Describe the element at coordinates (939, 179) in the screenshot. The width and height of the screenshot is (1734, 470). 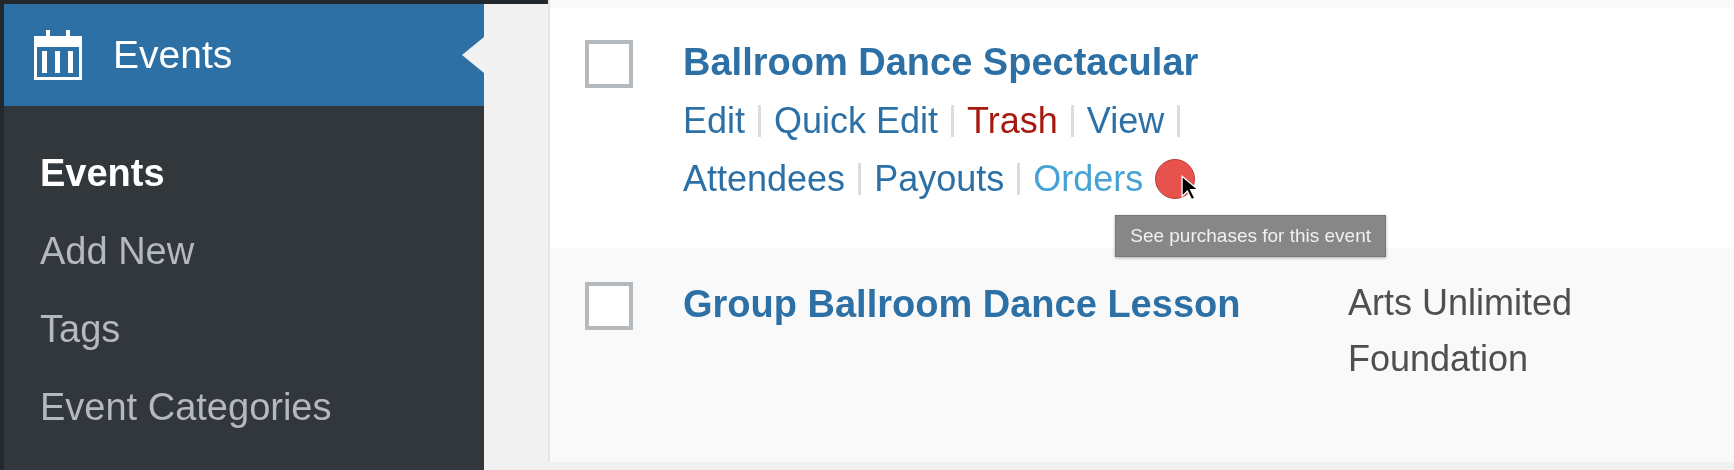
I see `row-action-link: Payouts` at that location.